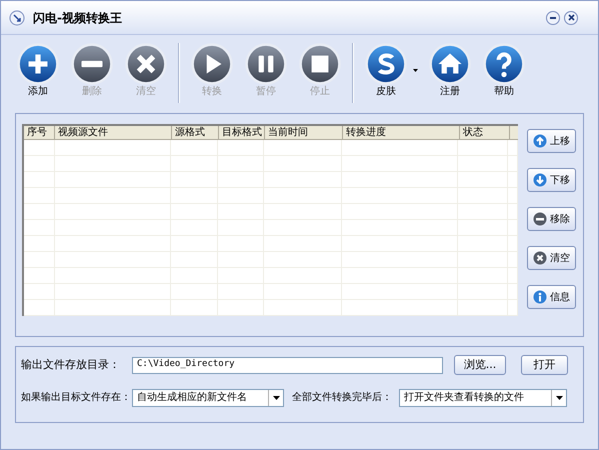  What do you see at coordinates (113, 132) in the screenshot?
I see `column-header: 视频源文件` at bounding box center [113, 132].